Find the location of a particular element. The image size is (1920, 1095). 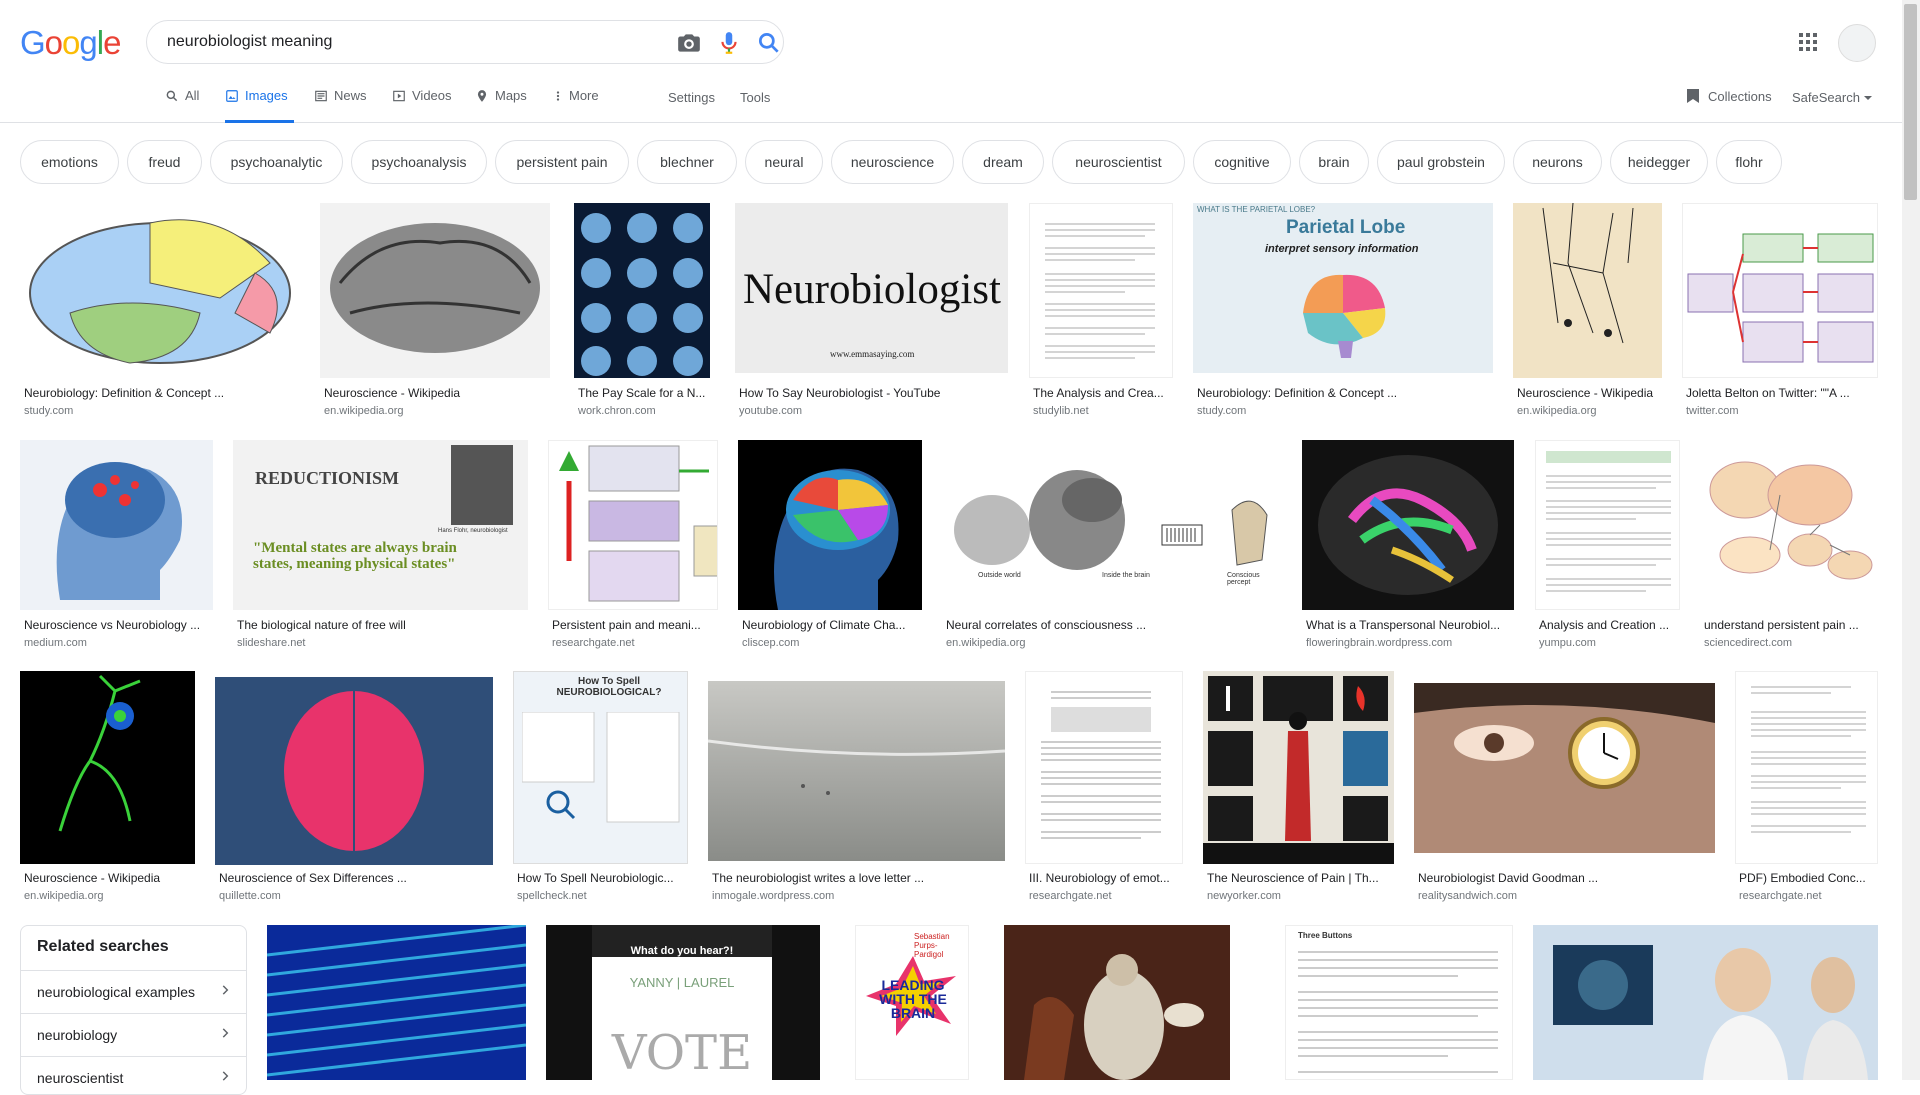

avatar is located at coordinates (1857, 43).